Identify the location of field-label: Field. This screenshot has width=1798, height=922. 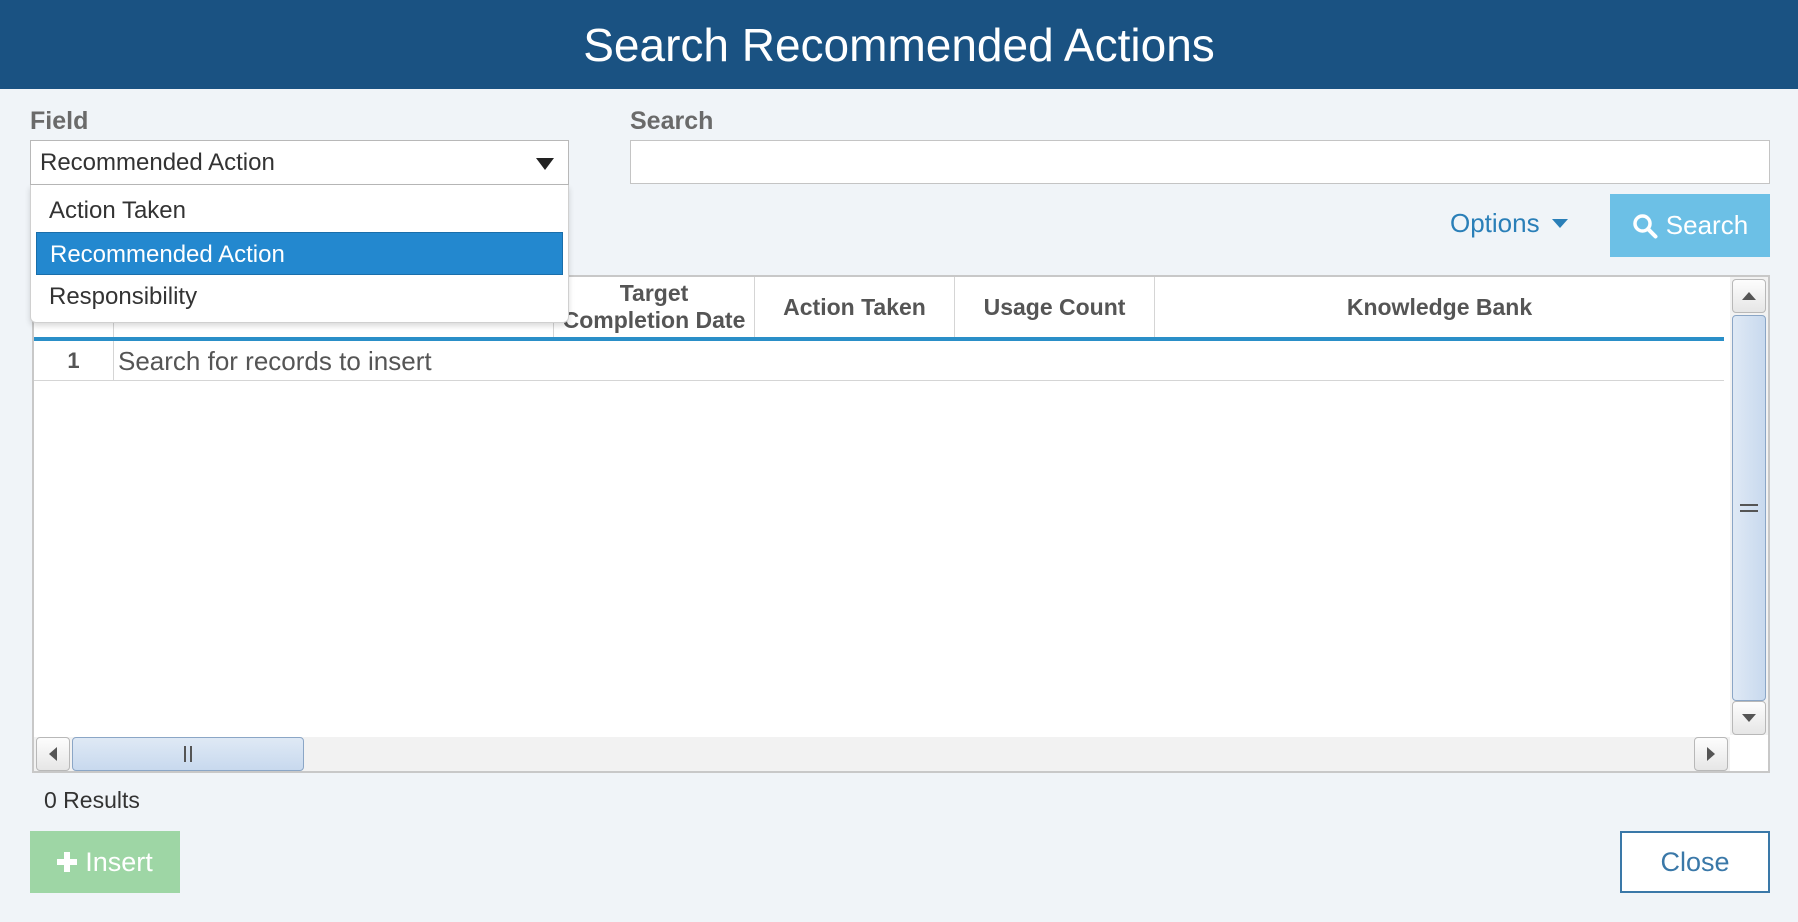
(59, 121).